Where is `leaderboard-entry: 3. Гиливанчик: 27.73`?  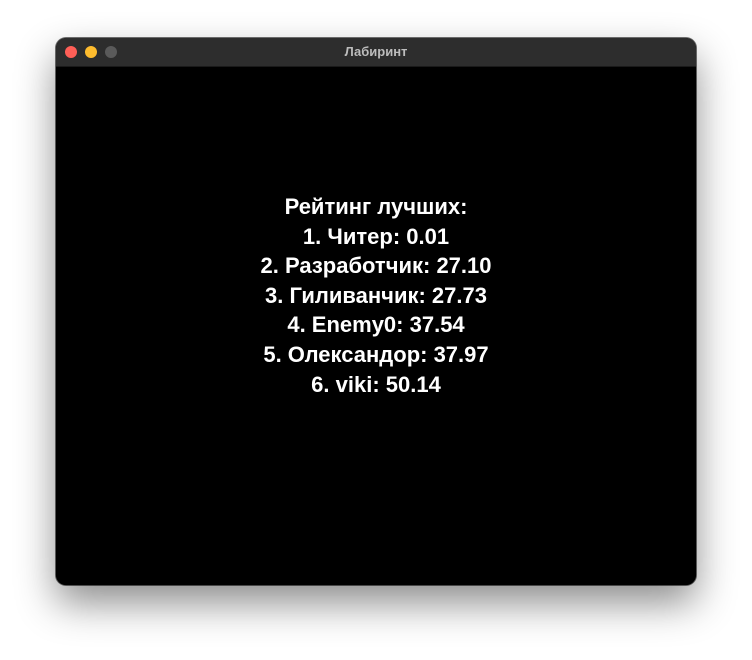
leaderboard-entry: 3. Гиливанчик: 27.73 is located at coordinates (376, 295).